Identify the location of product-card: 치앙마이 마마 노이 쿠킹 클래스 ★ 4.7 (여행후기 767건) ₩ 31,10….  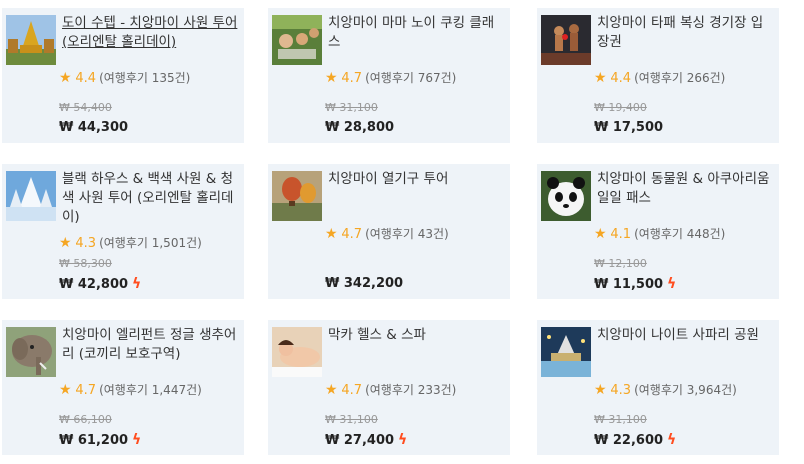
(389, 75).